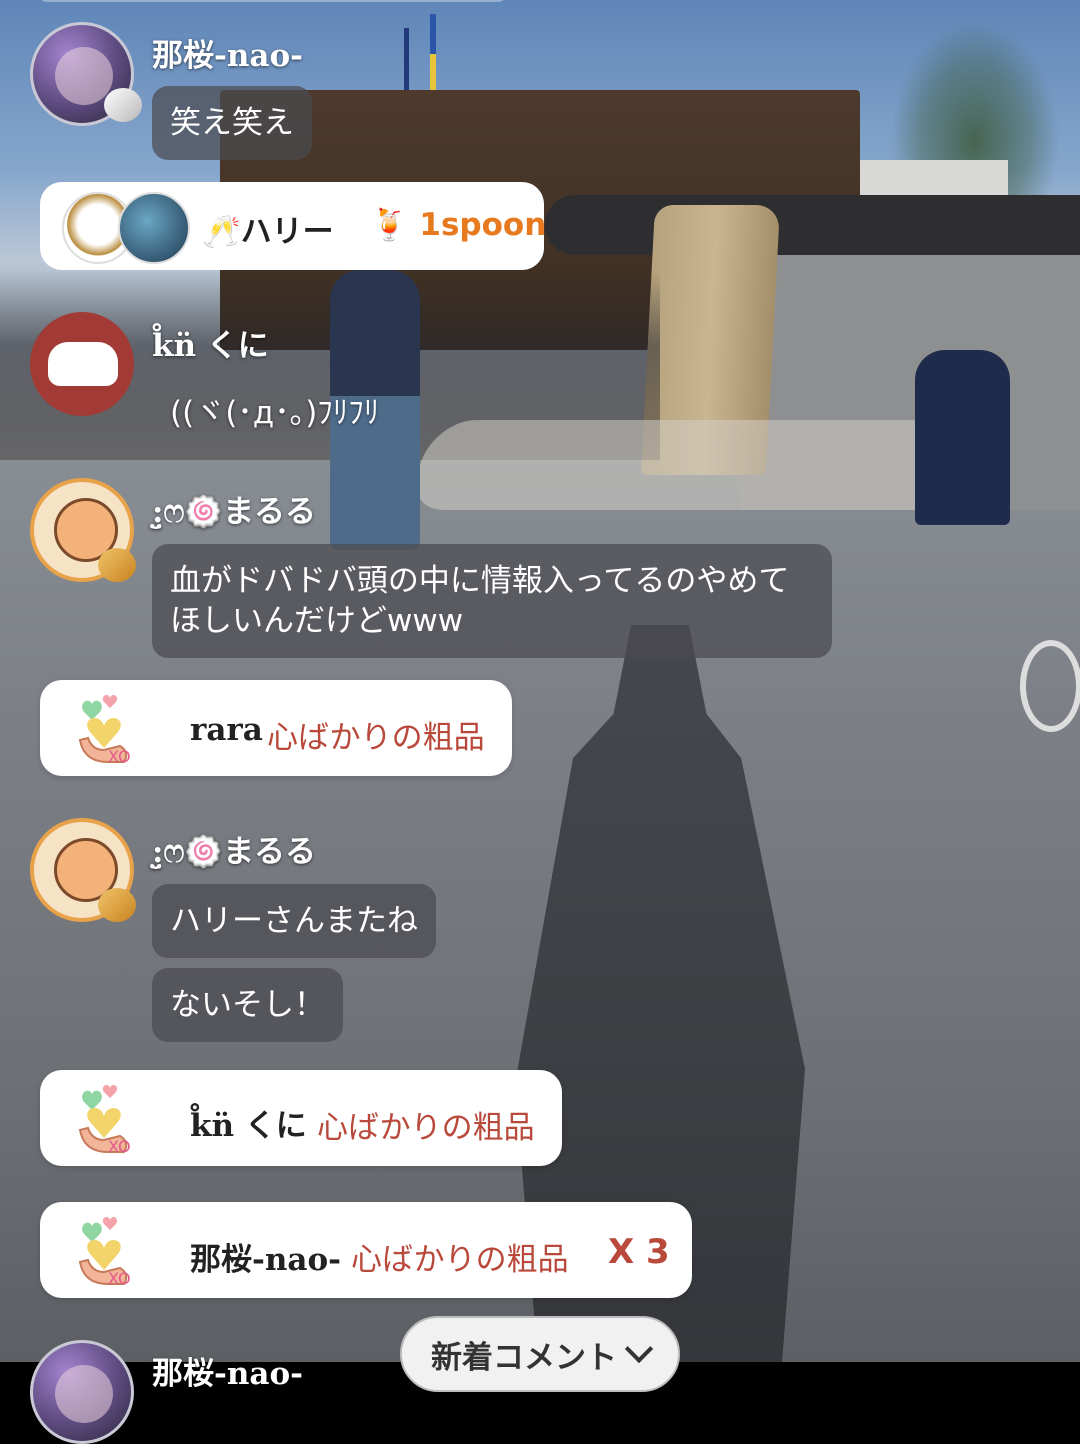 This screenshot has height=1444, width=1080. I want to click on spoon-gift-card: 🥂ハリー 🍹 1spoon, so click(293, 226).